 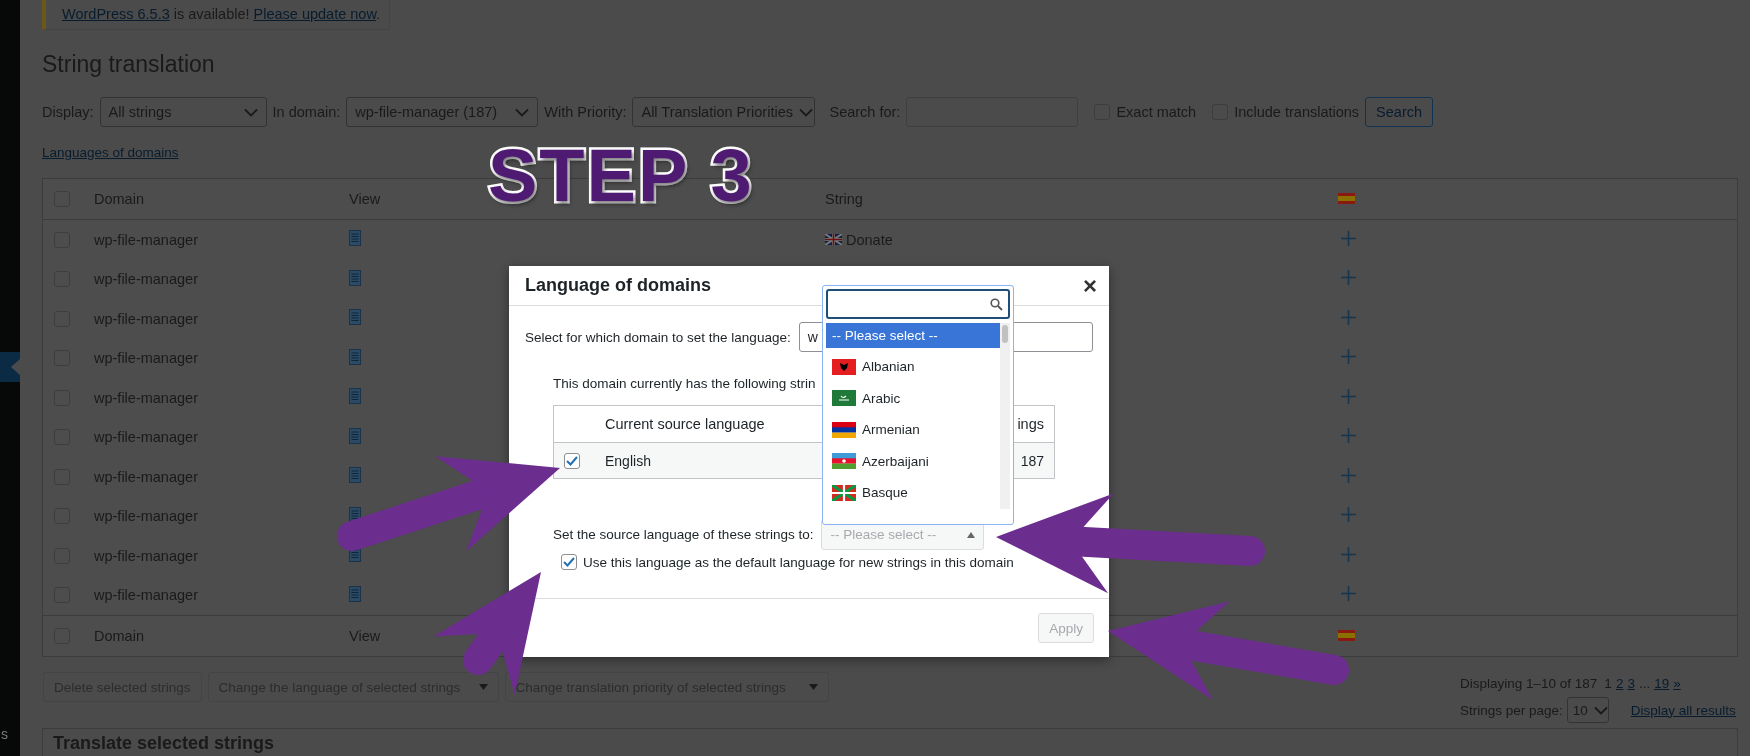 I want to click on close-button: ×, so click(x=1090, y=285).